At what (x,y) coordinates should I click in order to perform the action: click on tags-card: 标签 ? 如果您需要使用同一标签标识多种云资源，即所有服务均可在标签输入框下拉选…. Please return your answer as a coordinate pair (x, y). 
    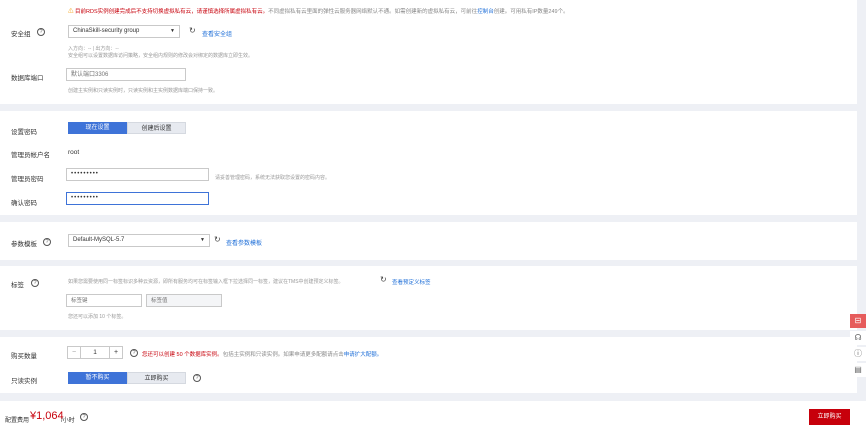
    Looking at the image, I should click on (428, 298).